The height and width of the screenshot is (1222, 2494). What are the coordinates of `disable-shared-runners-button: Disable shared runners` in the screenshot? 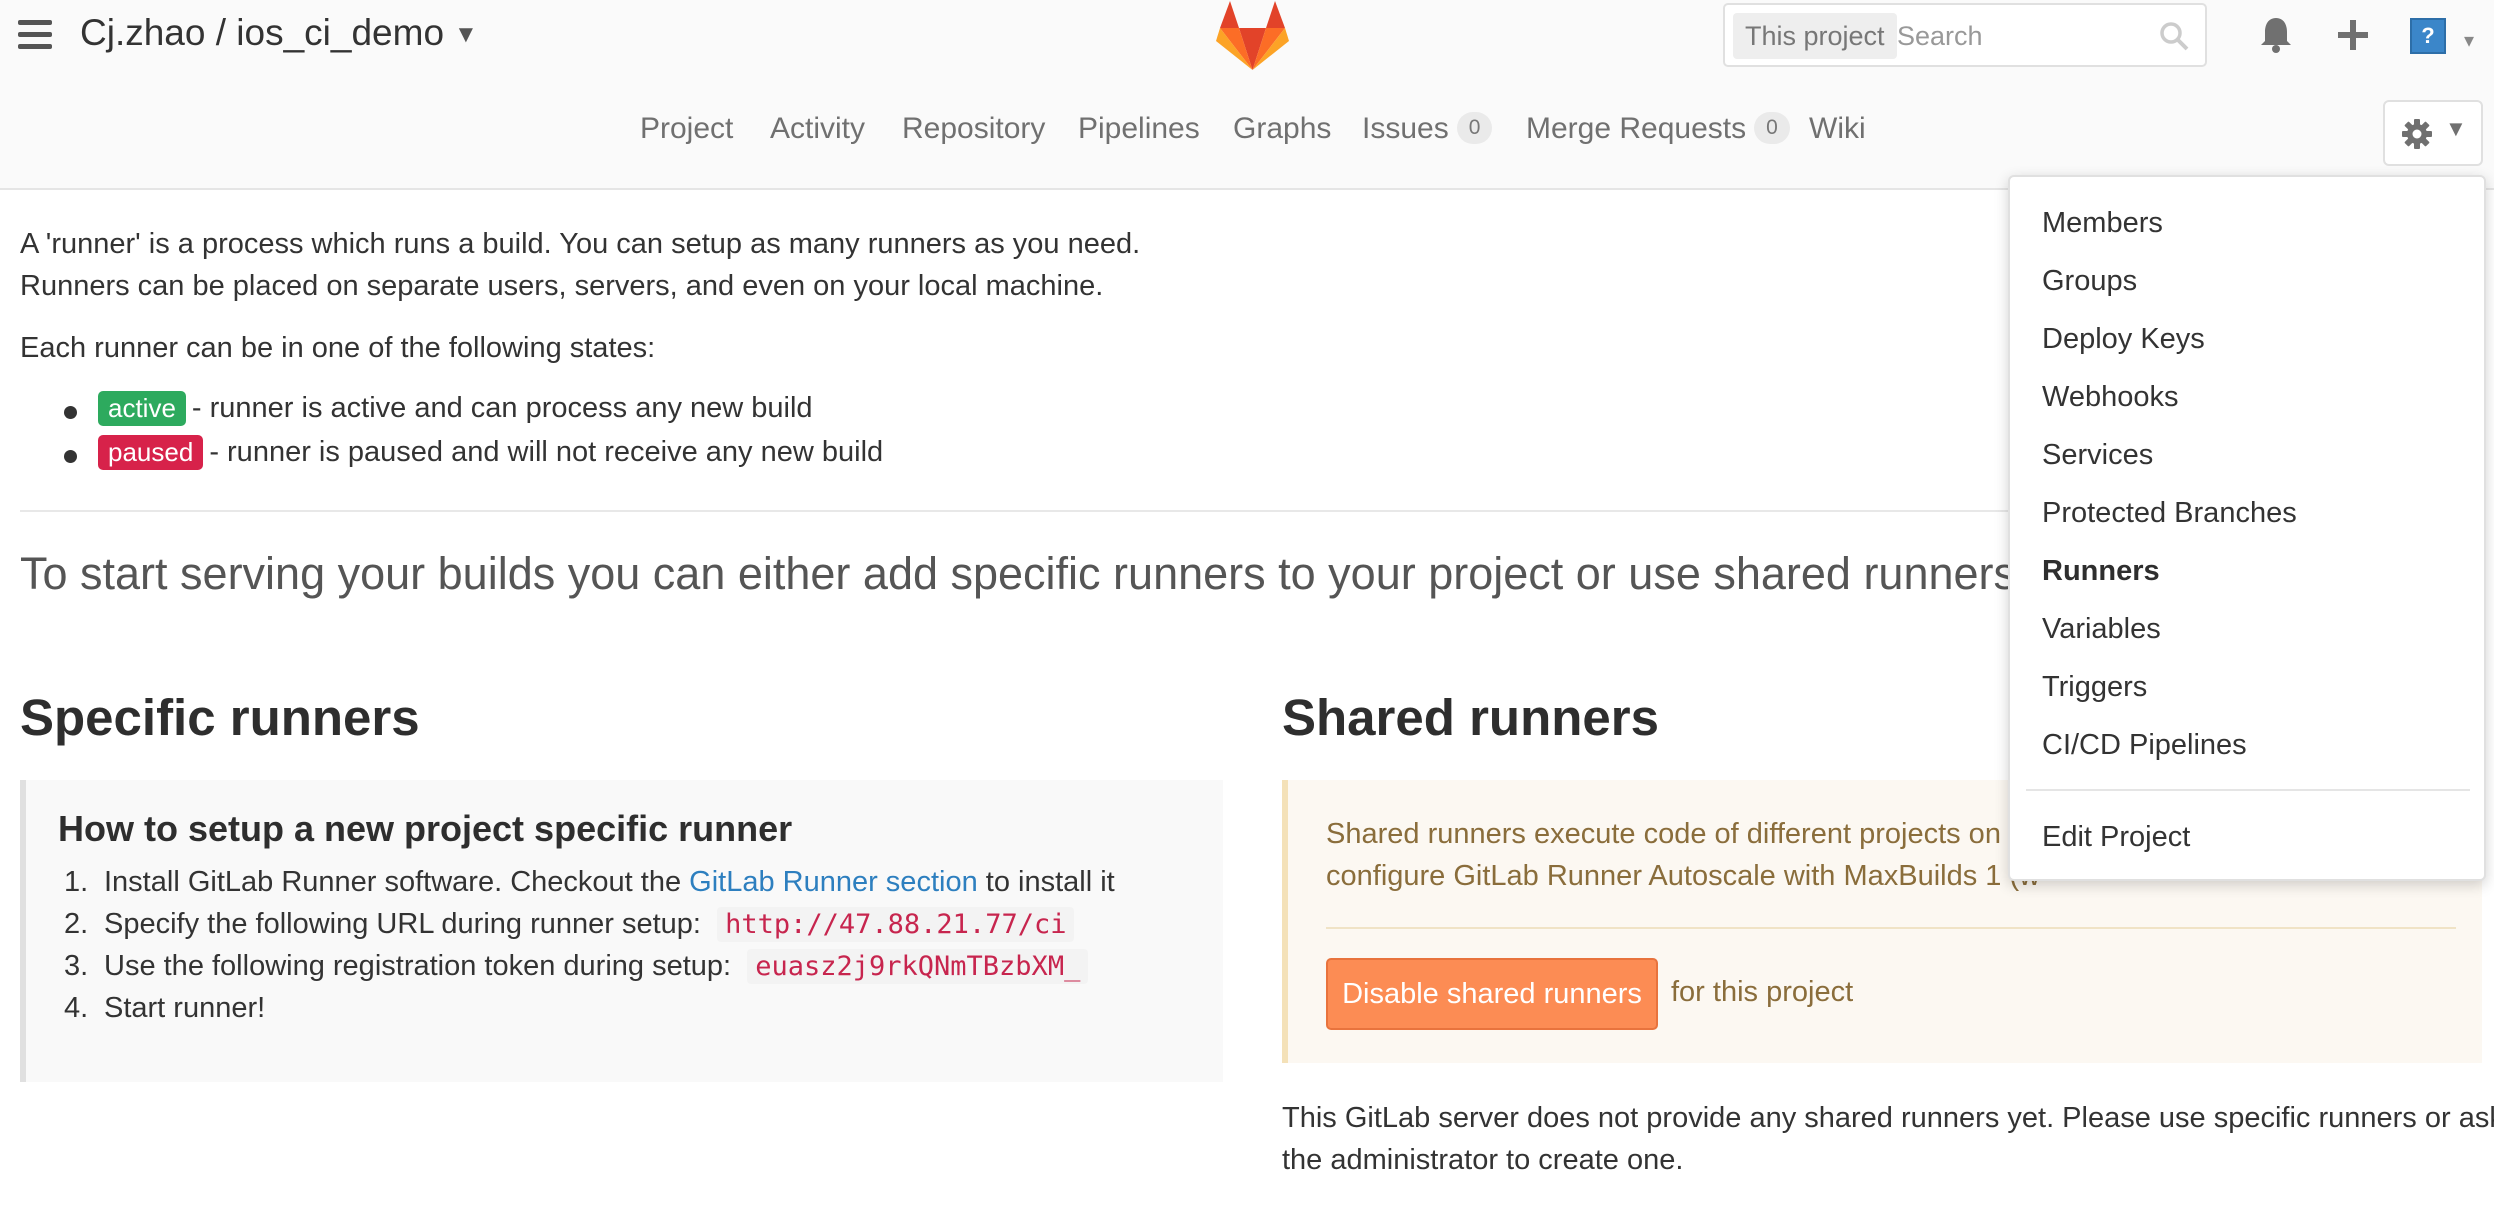 It's located at (1492, 994).